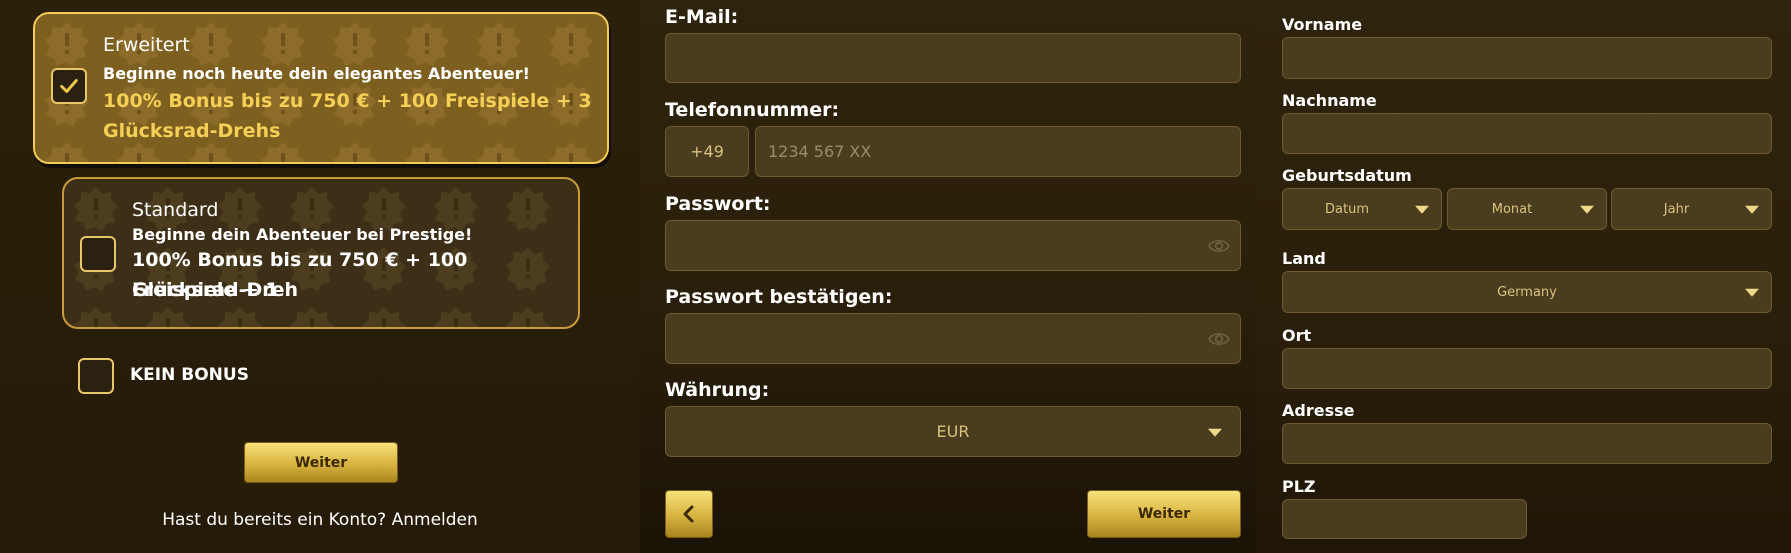  I want to click on birth-day-select: Datum, so click(1362, 209).